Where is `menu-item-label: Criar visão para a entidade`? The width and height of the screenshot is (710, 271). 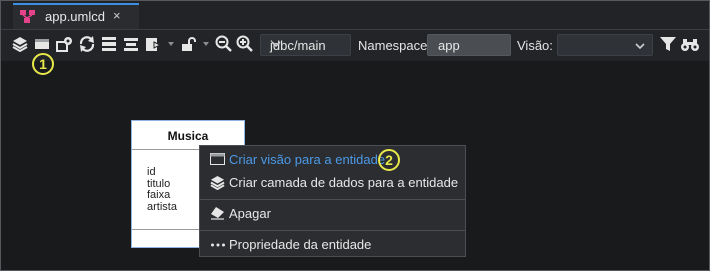 menu-item-label: Criar visão para a entidade is located at coordinates (307, 159).